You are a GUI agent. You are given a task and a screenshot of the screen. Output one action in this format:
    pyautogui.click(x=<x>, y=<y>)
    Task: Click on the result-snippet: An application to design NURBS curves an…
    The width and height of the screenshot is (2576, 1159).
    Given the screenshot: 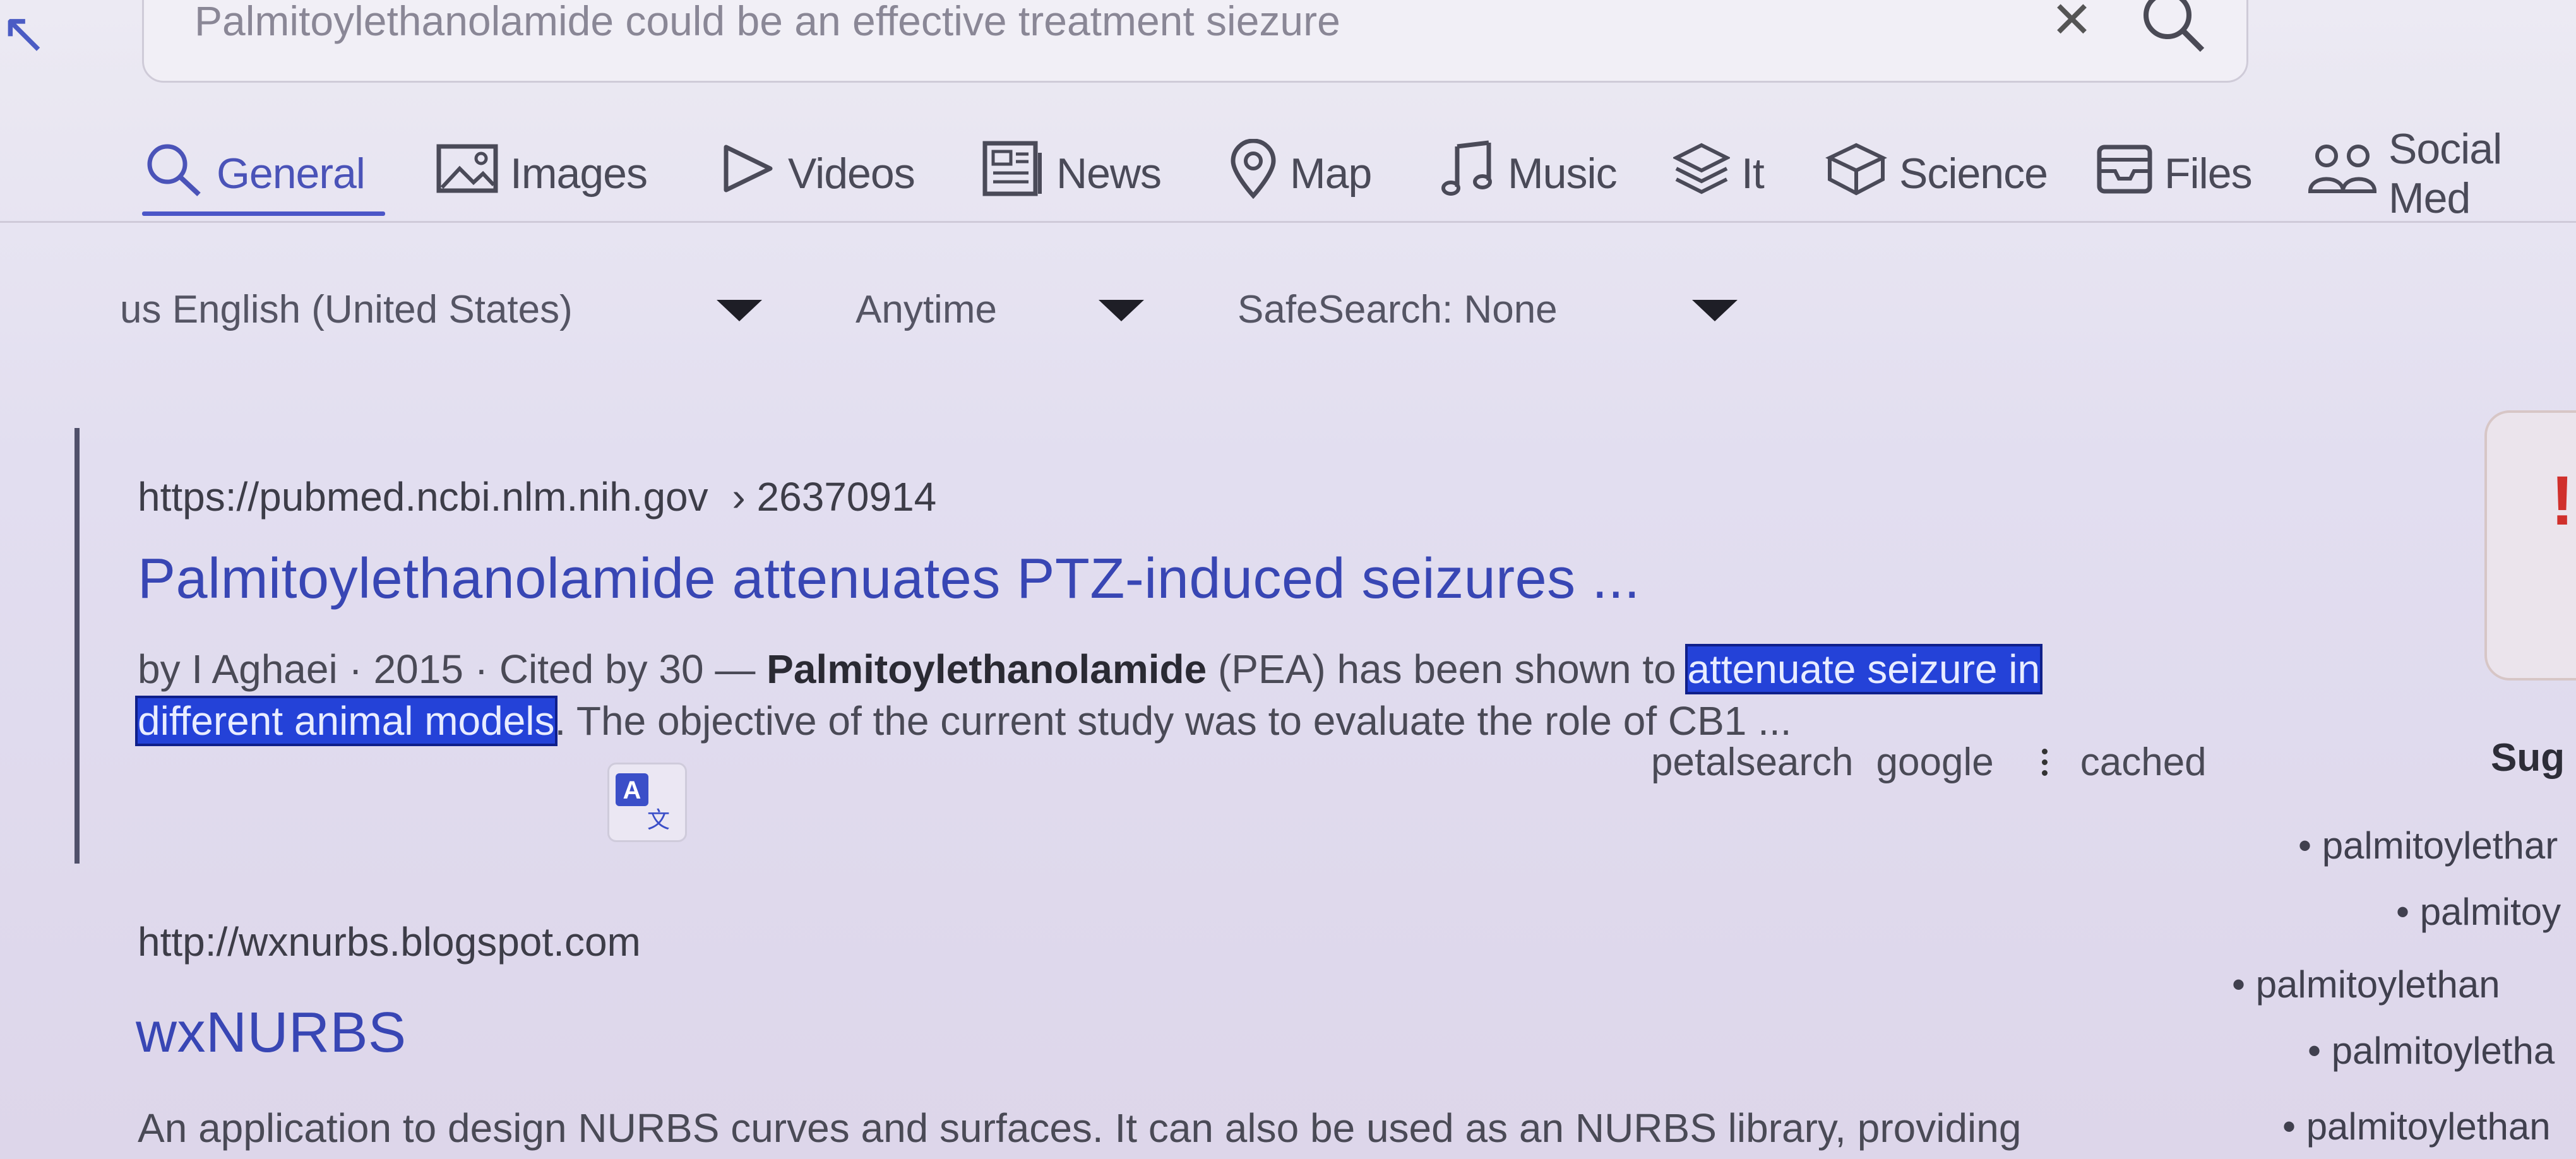 What is the action you would take?
    pyautogui.click(x=1080, y=1128)
    